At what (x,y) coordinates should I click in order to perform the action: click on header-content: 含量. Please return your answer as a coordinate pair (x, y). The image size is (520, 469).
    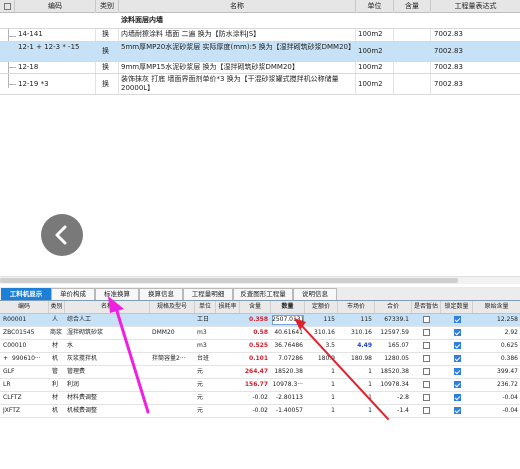
    Looking at the image, I should click on (412, 6).